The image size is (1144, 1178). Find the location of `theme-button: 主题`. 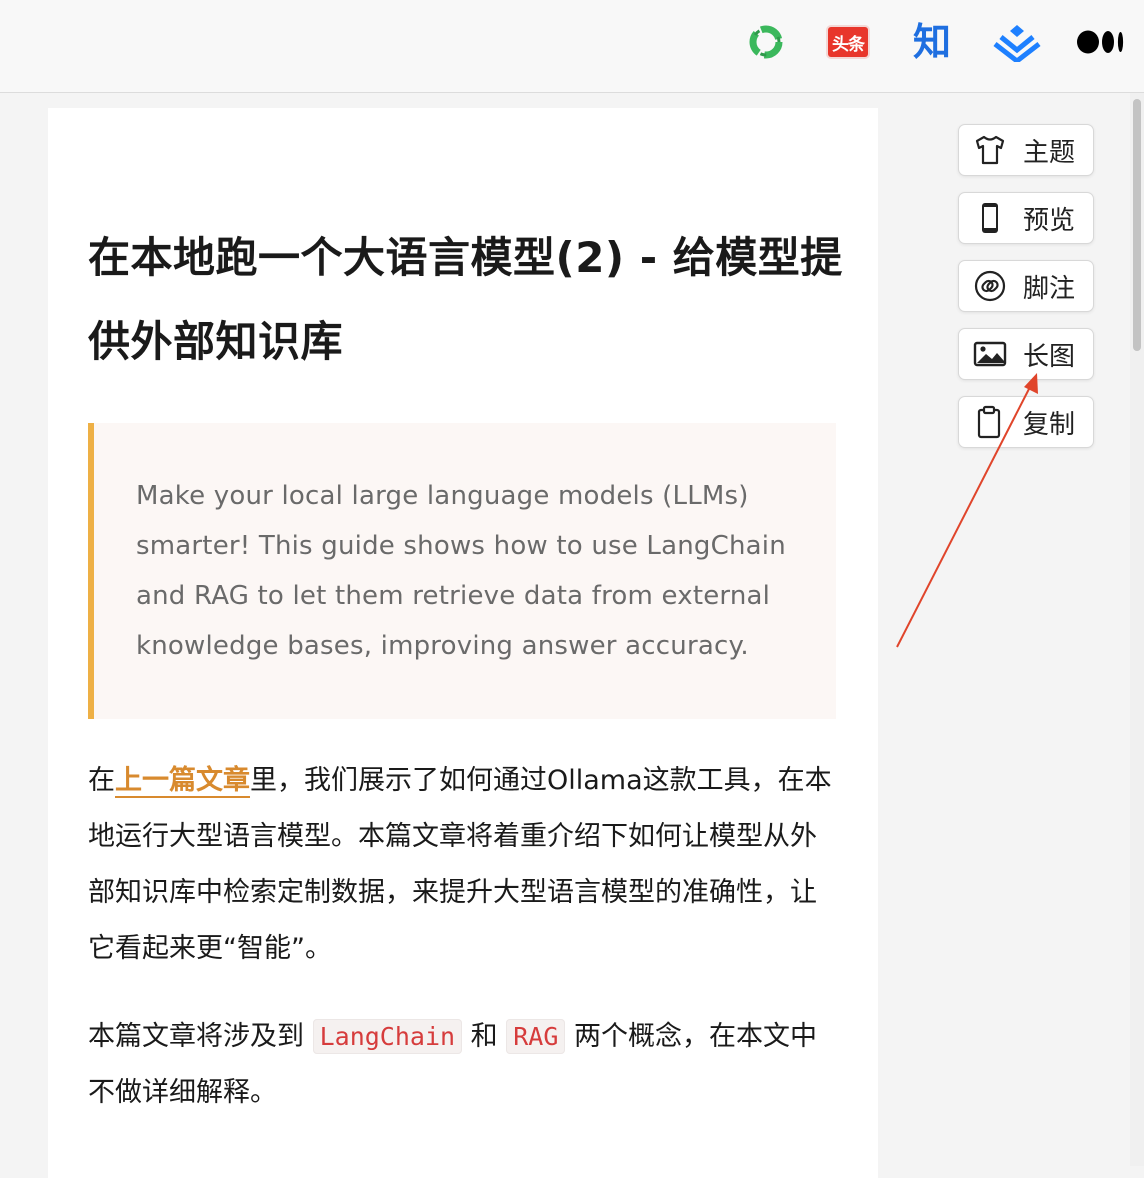

theme-button: 主题 is located at coordinates (1026, 150).